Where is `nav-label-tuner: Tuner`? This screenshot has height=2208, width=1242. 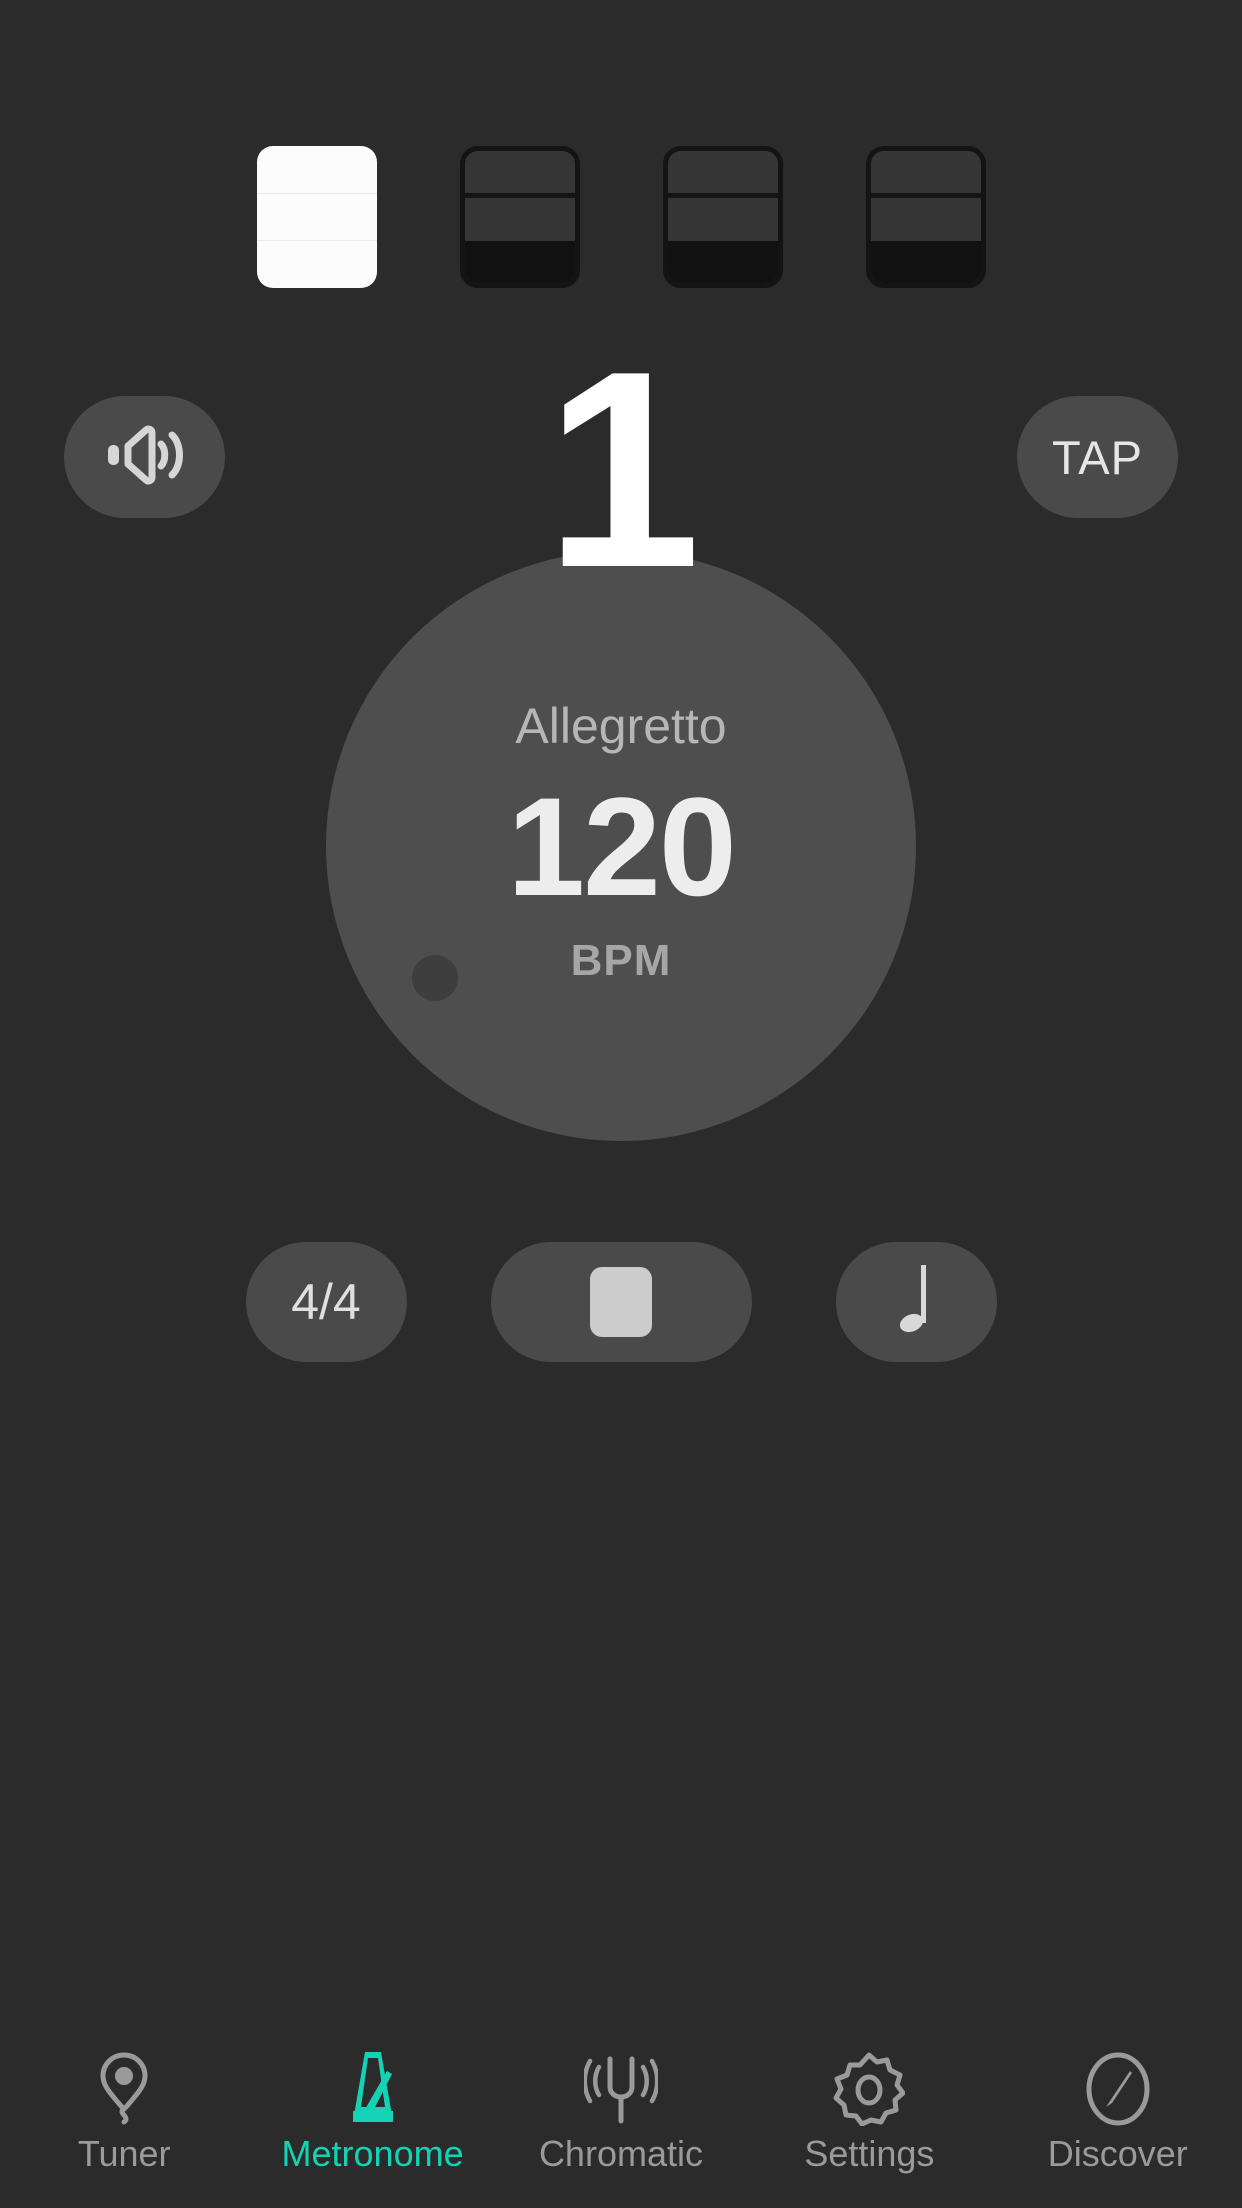 nav-label-tuner: Tuner is located at coordinates (124, 2153).